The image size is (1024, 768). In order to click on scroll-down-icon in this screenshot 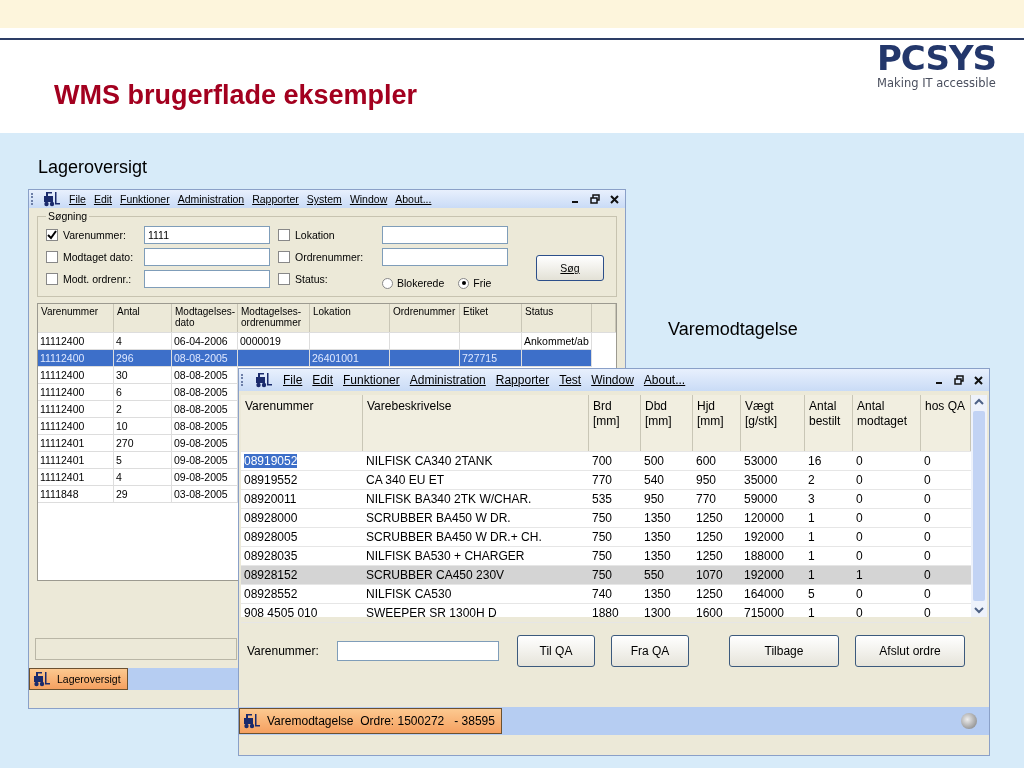, I will do `click(979, 610)`.